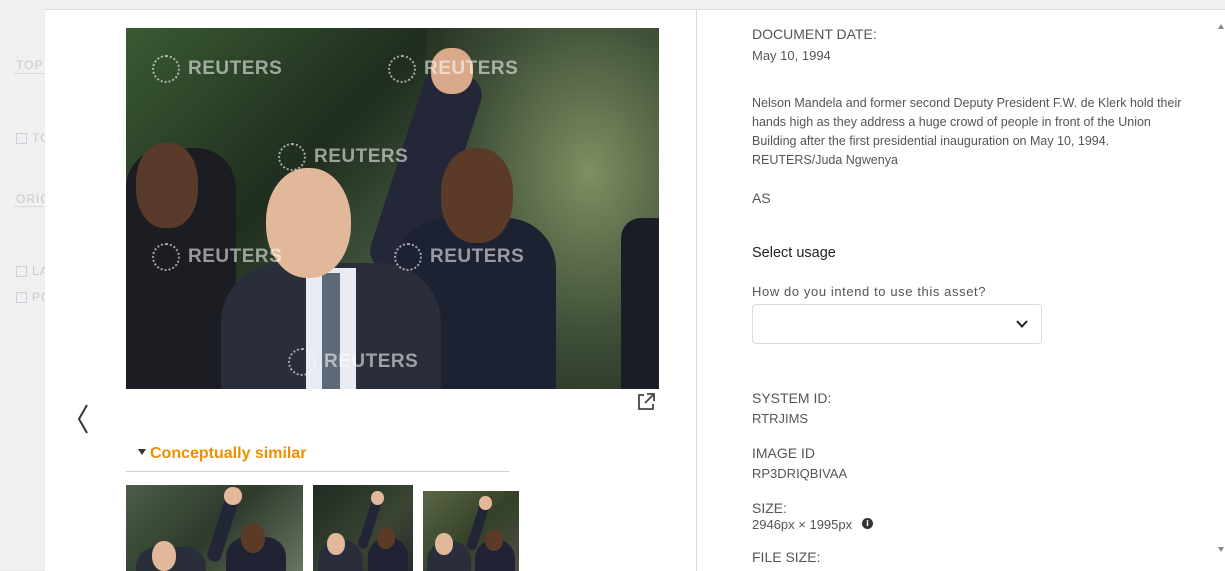  Describe the element at coordinates (696, 290) in the screenshot. I see `column-divider` at that location.